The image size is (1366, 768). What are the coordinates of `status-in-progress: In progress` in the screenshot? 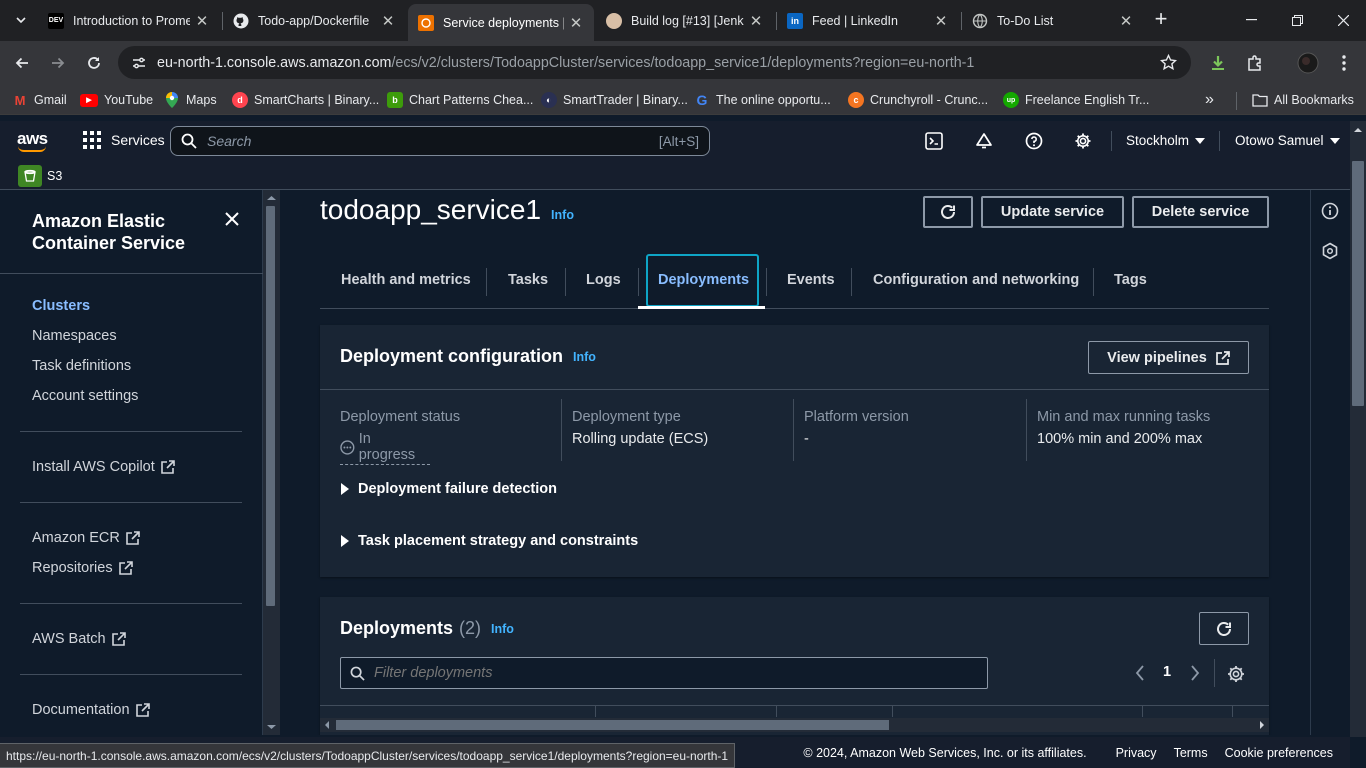 It's located at (385, 448).